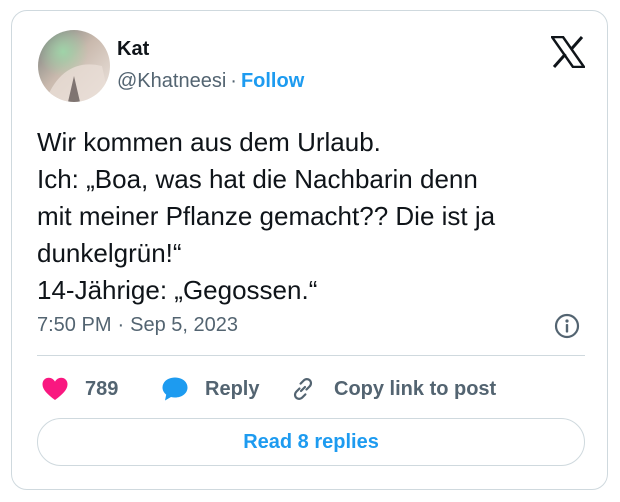 The width and height of the screenshot is (620, 502). Describe the element at coordinates (257, 179) in the screenshot. I see `tweet-text-line: Ich: „Boa, was hat die Nachbarin denn` at that location.